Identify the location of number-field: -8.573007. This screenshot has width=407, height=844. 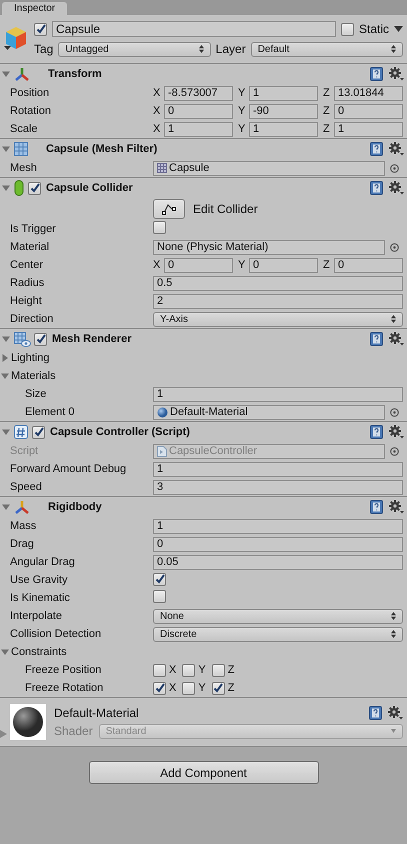
(198, 93).